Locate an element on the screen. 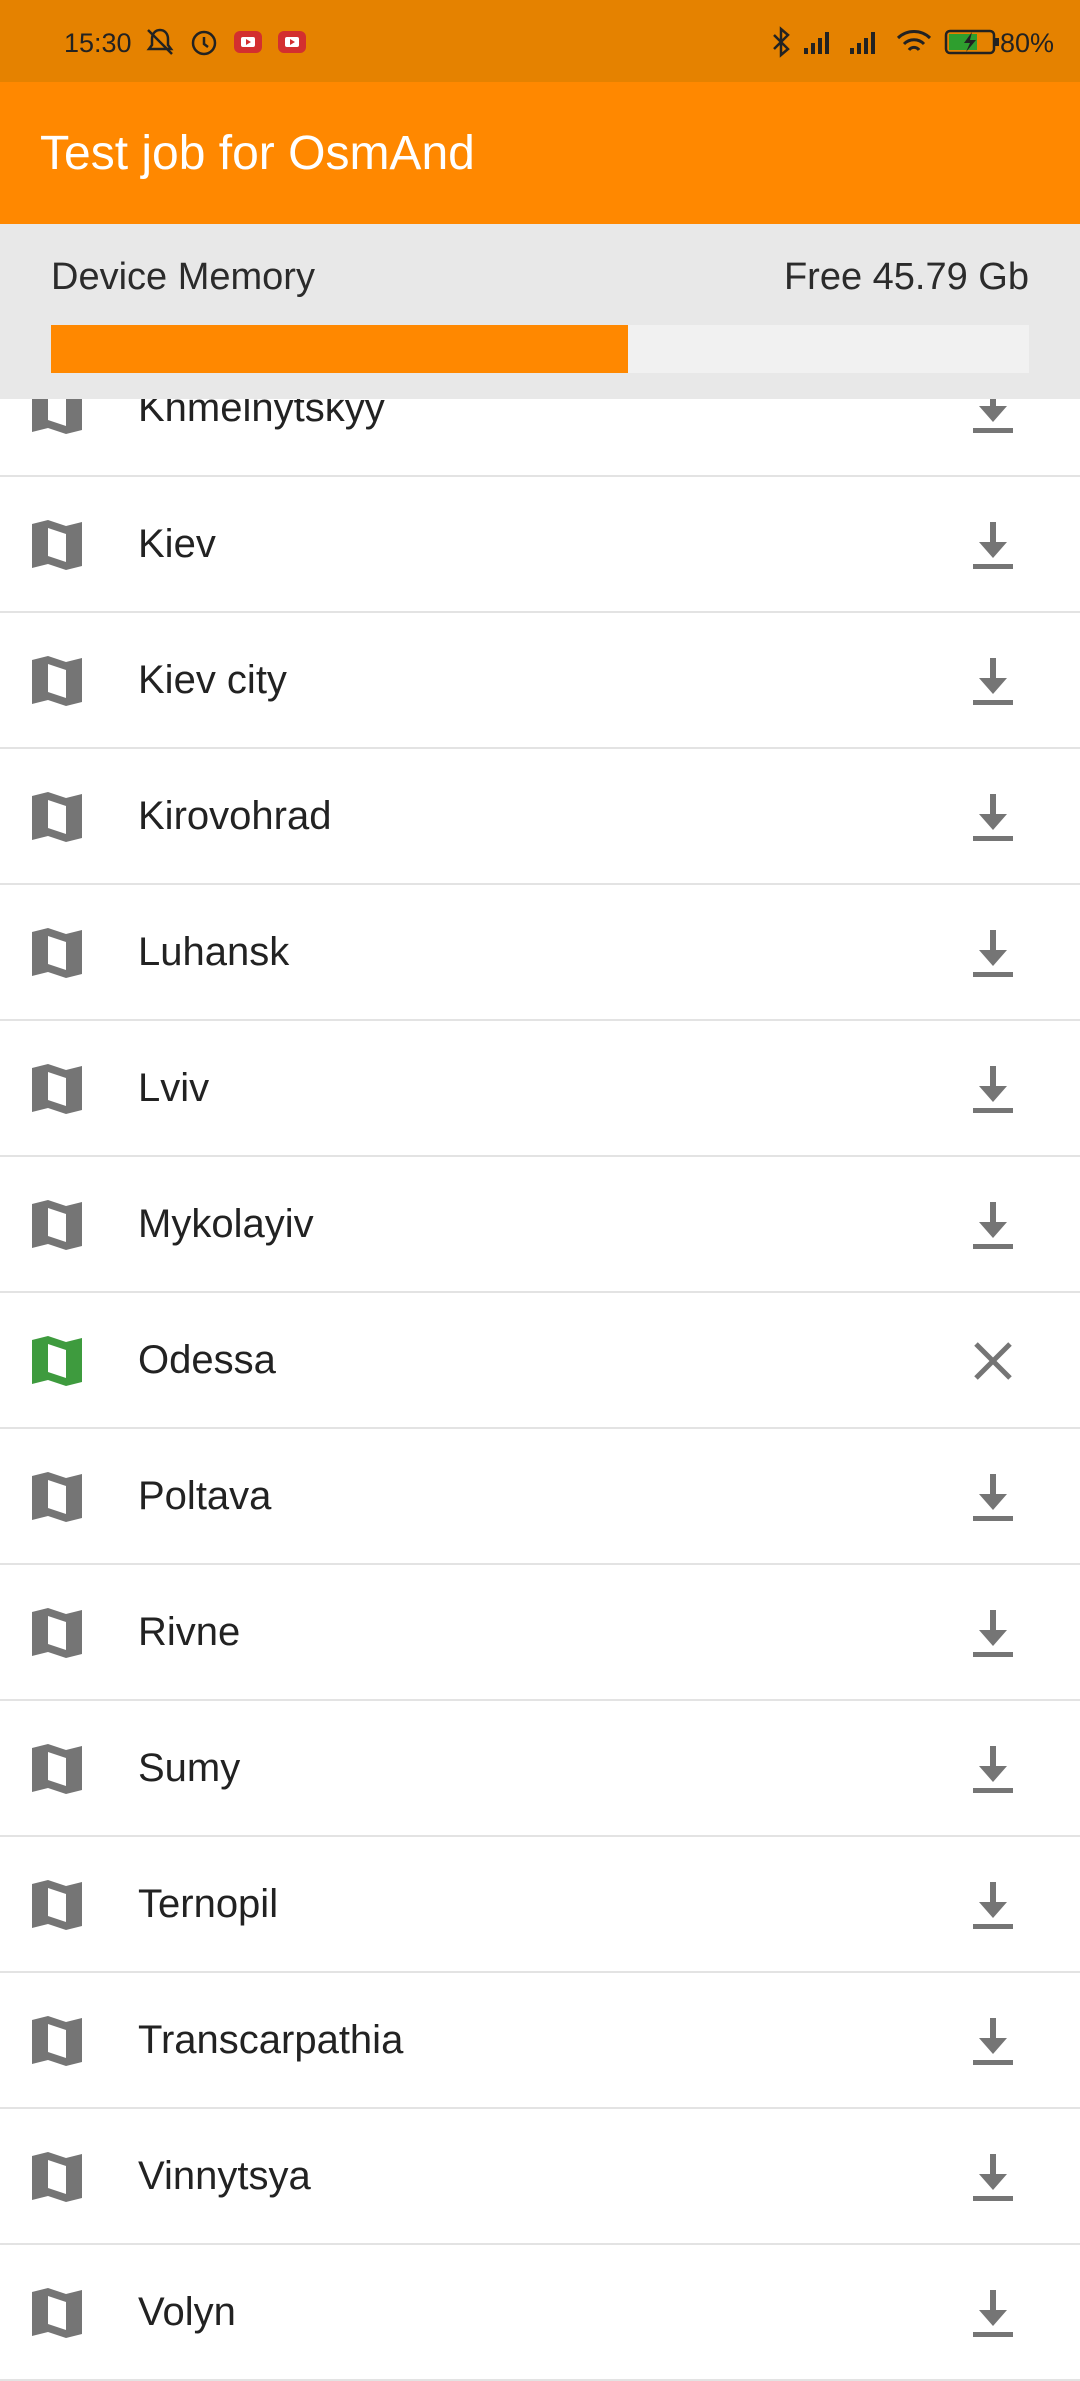 The height and width of the screenshot is (2381, 1080). region-row-volyn: Volyn is located at coordinates (540, 2313).